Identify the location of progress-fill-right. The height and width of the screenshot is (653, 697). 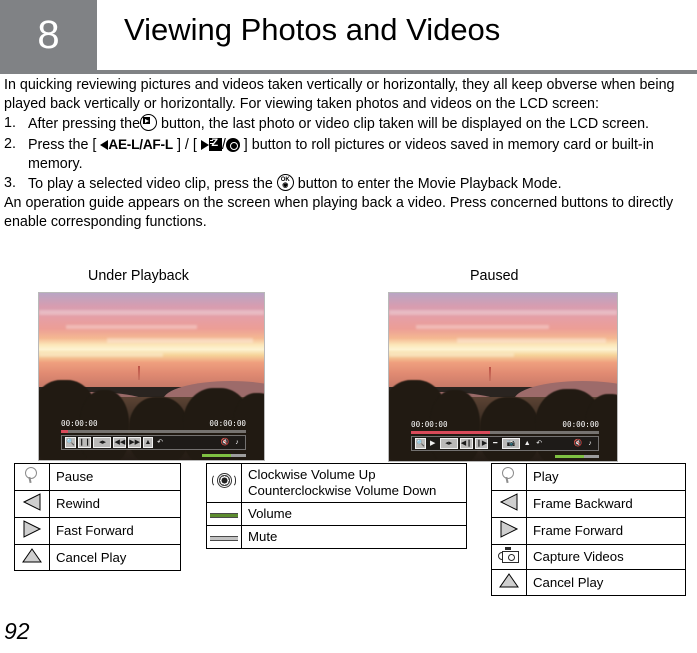
(450, 432).